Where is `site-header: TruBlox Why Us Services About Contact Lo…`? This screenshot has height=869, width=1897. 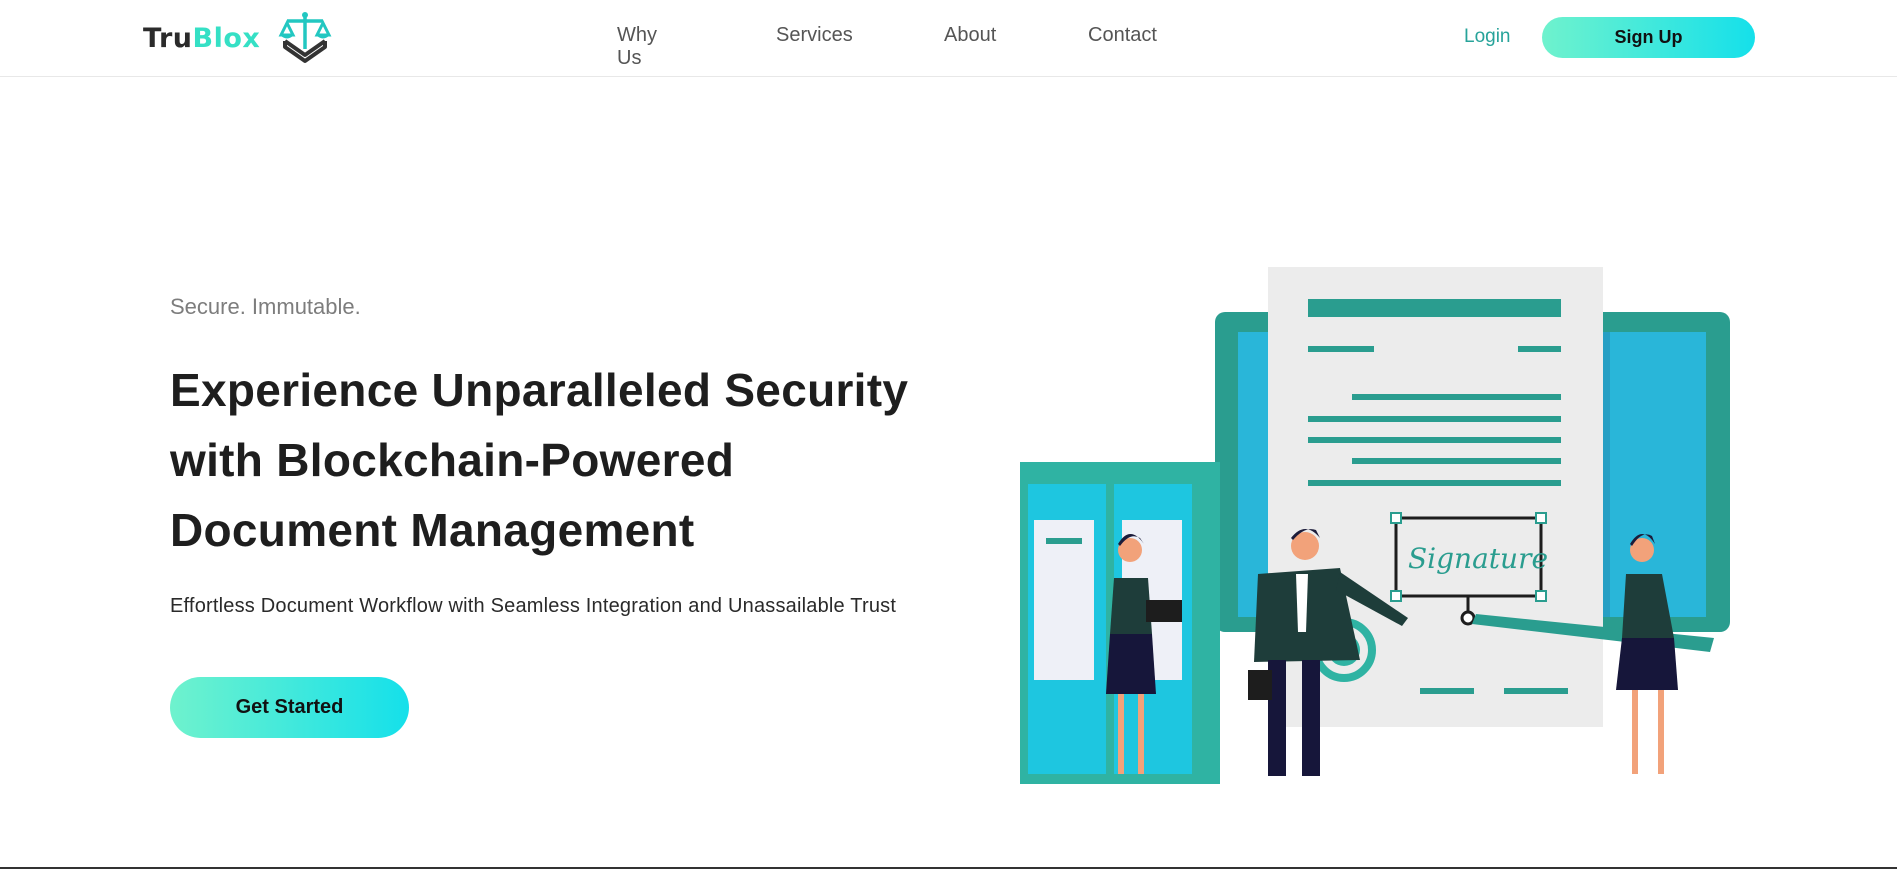
site-header: TruBlox Why Us Services About Contact Lo… is located at coordinates (948, 38).